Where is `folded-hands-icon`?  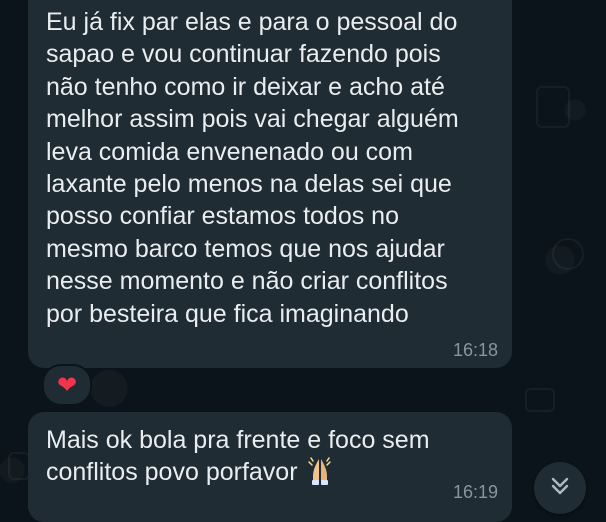 folded-hands-icon is located at coordinates (320, 475).